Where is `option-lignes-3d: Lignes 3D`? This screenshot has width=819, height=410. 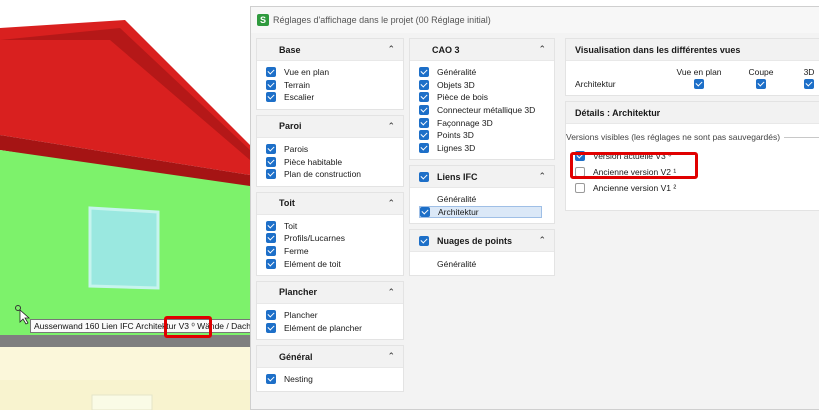
option-lignes-3d: Lignes 3D is located at coordinates (486, 148).